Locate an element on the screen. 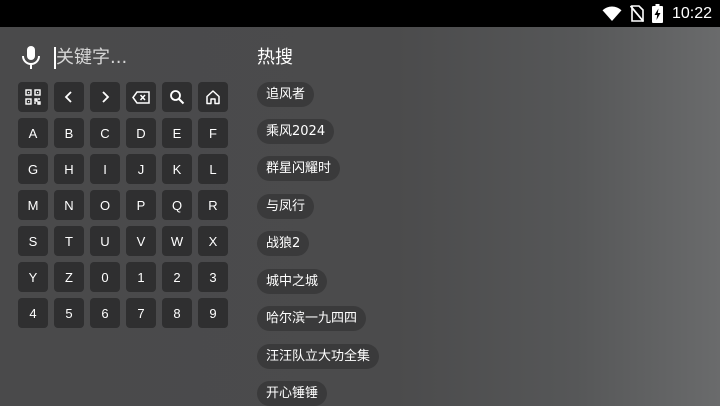  hot-search-item: 与凤行 is located at coordinates (286, 206).